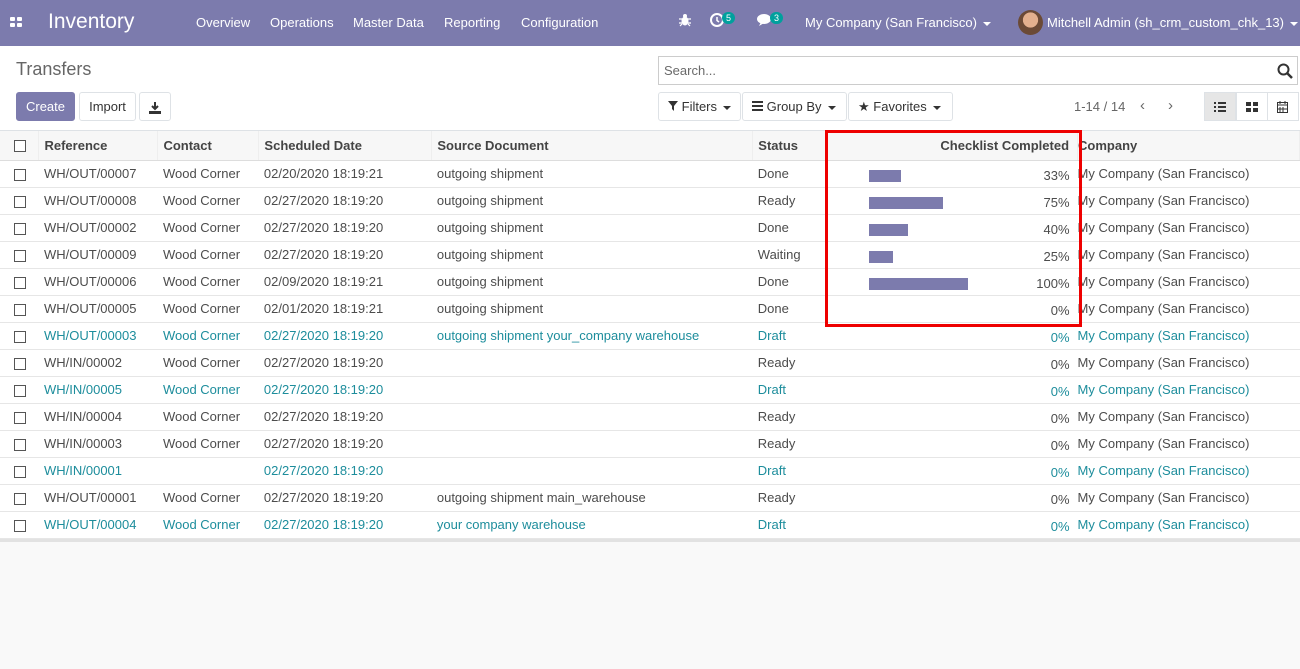 The height and width of the screenshot is (669, 1300). What do you see at coordinates (98, 228) in the screenshot?
I see `cell-reference: WH/OUT/00002` at bounding box center [98, 228].